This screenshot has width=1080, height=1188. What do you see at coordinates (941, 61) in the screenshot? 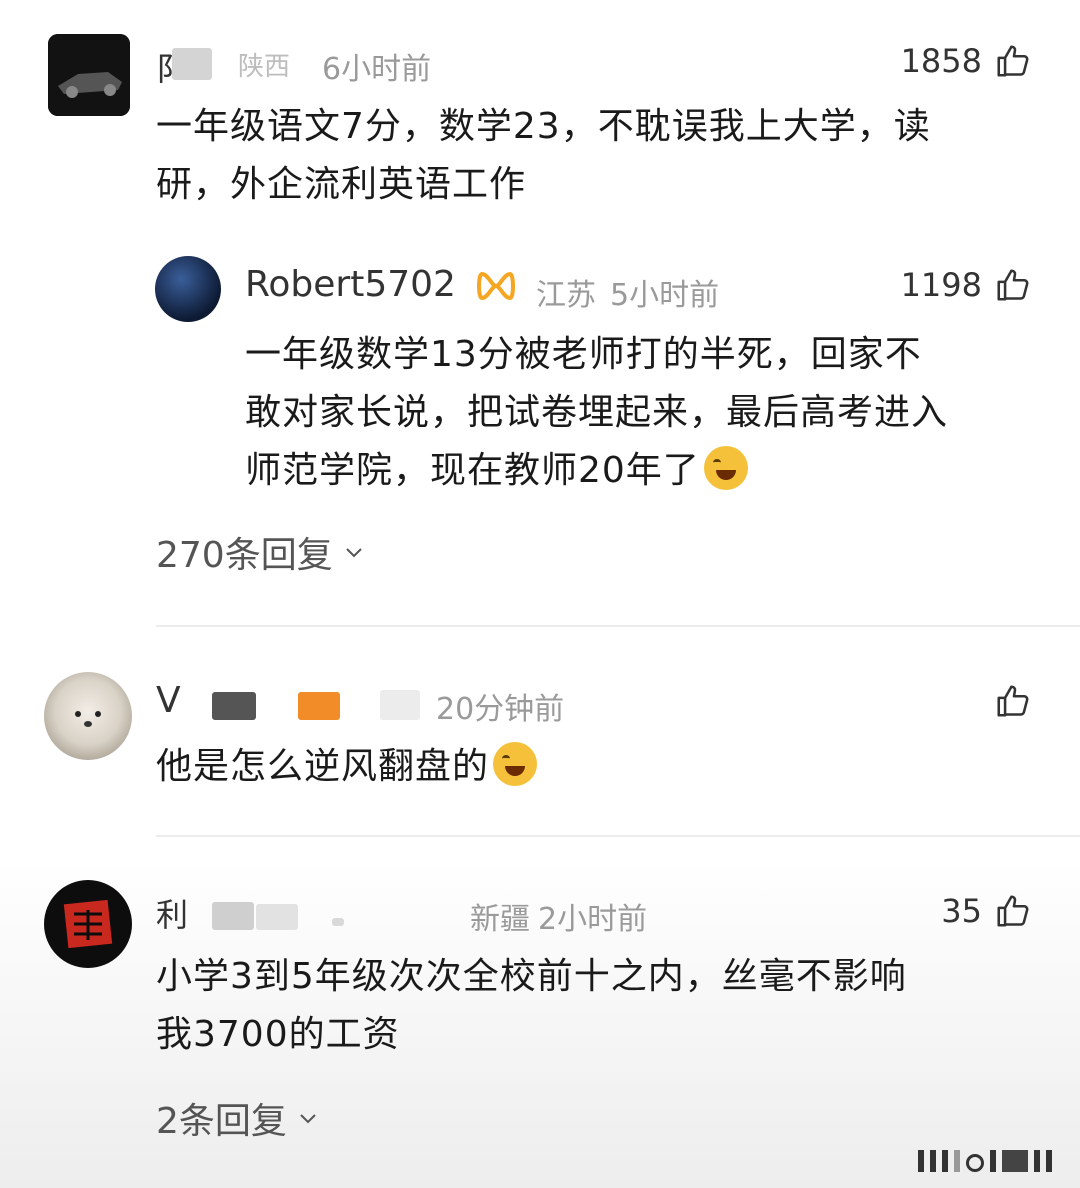
I see `like-count: 1858` at bounding box center [941, 61].